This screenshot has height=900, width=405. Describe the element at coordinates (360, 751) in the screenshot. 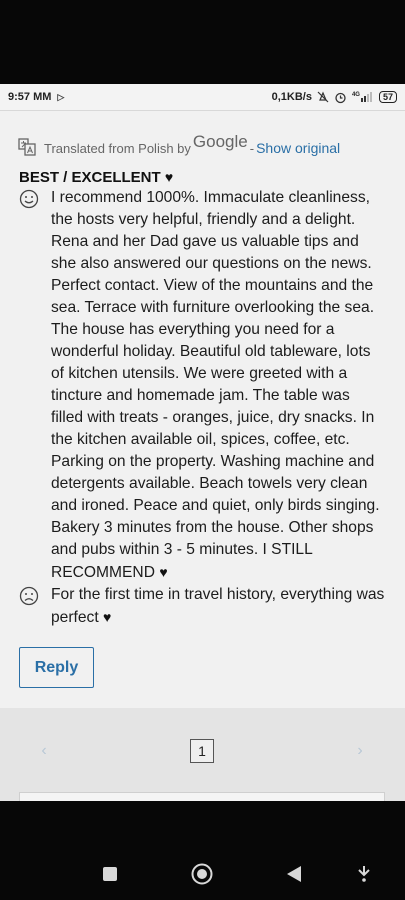

I see `next-page-button: ›` at that location.